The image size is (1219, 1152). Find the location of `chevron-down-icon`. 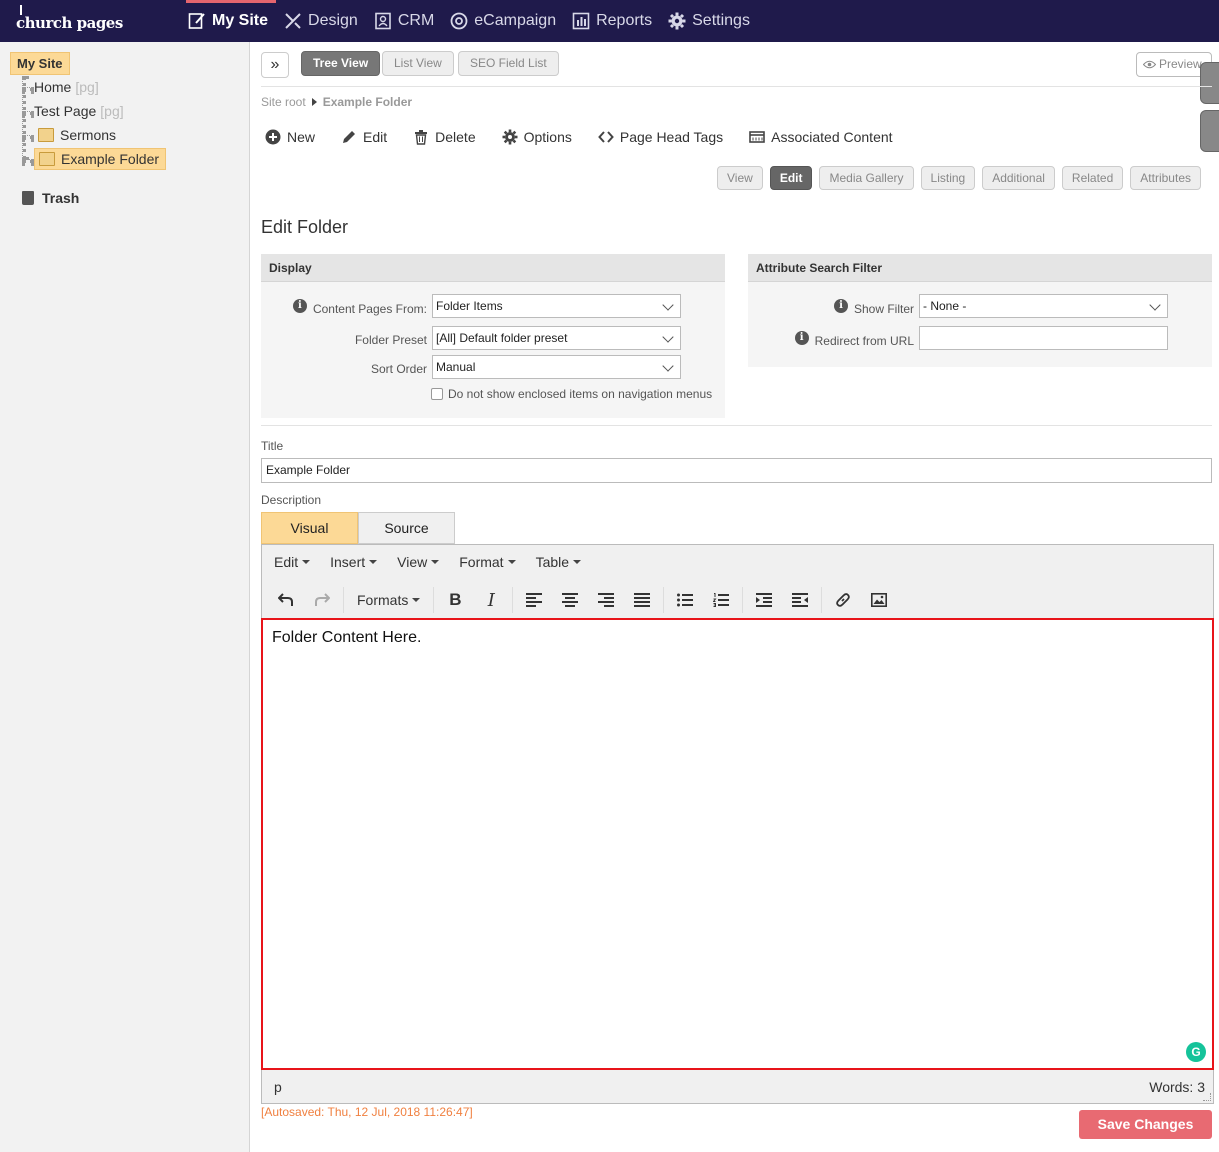

chevron-down-icon is located at coordinates (668, 366).